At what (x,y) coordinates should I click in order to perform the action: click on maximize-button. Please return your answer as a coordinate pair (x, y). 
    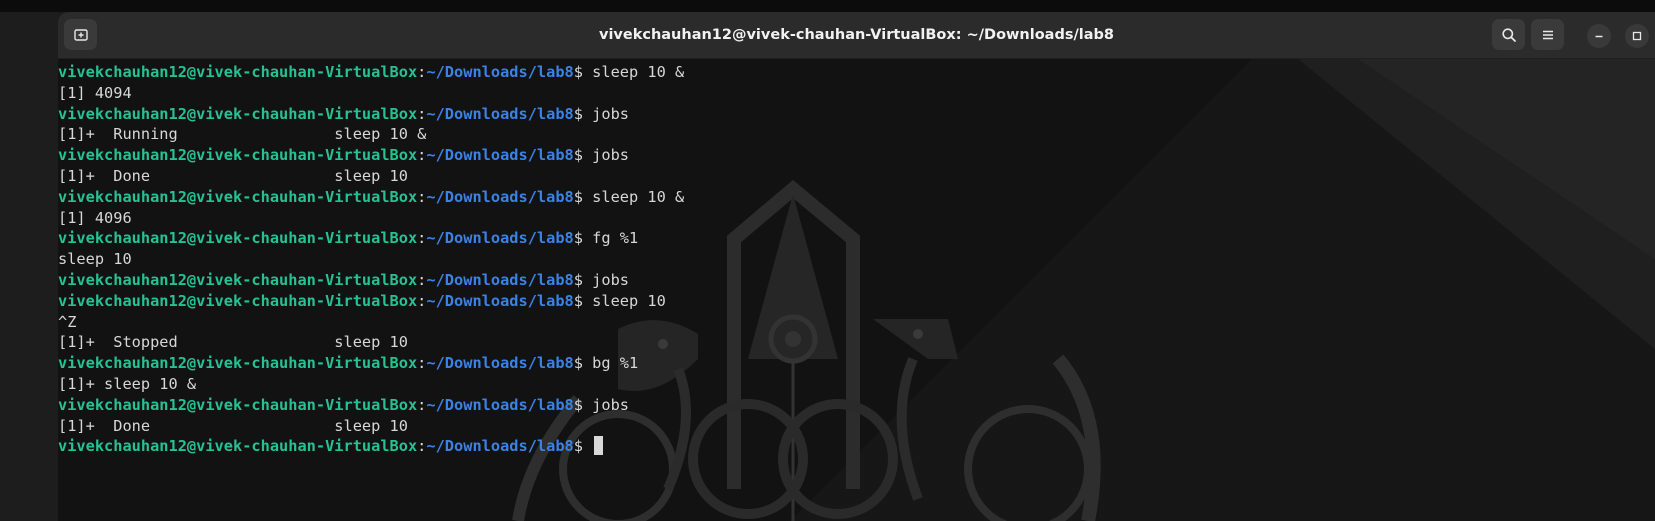
    Looking at the image, I should click on (1637, 36).